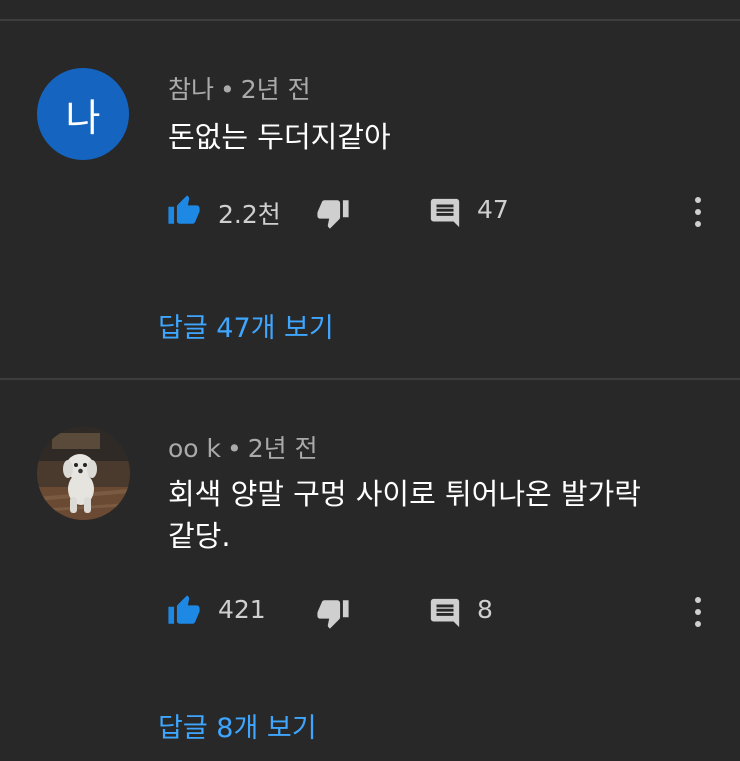 The width and height of the screenshot is (740, 761). I want to click on comment-meta: oo k • 2년 전, so click(243, 447).